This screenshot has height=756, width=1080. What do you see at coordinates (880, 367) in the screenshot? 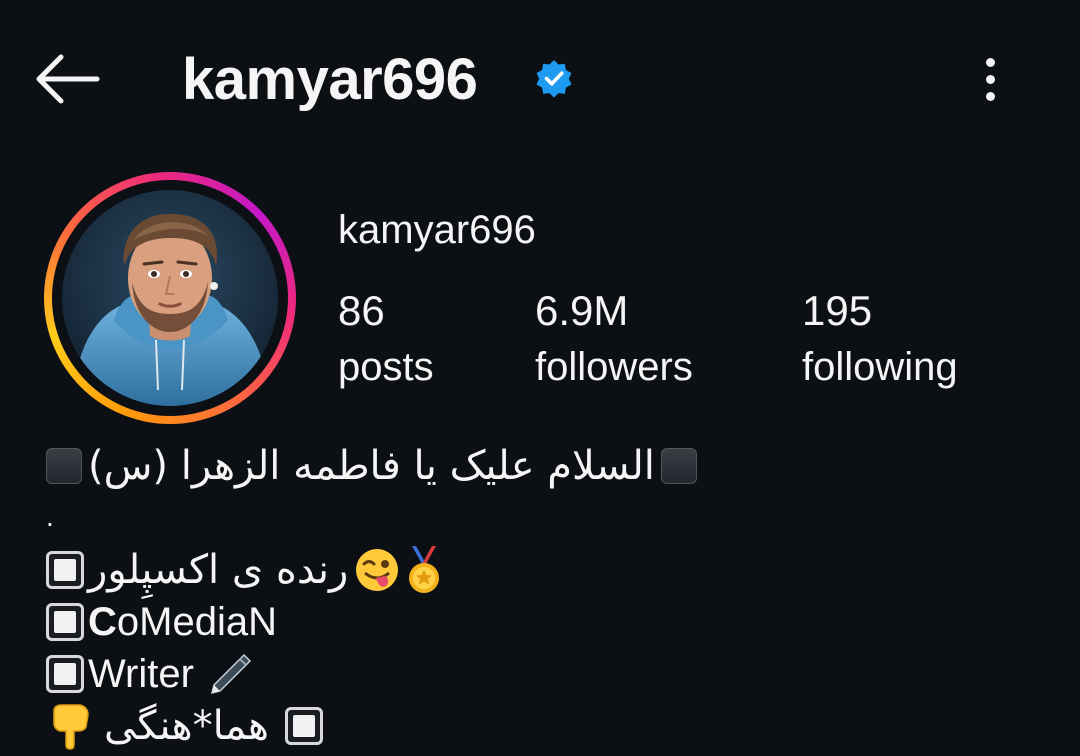
I see `following-label: following` at bounding box center [880, 367].